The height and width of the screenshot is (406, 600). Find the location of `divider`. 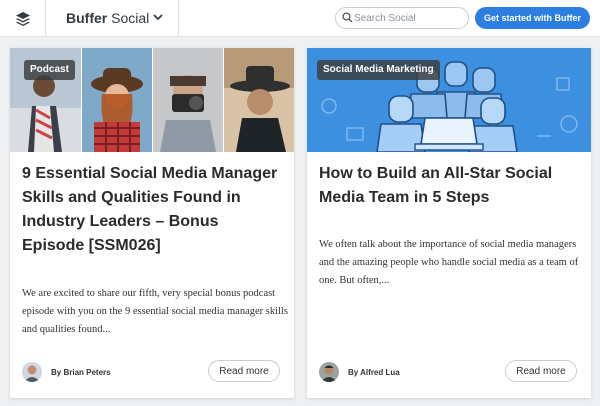

divider is located at coordinates (178, 18).